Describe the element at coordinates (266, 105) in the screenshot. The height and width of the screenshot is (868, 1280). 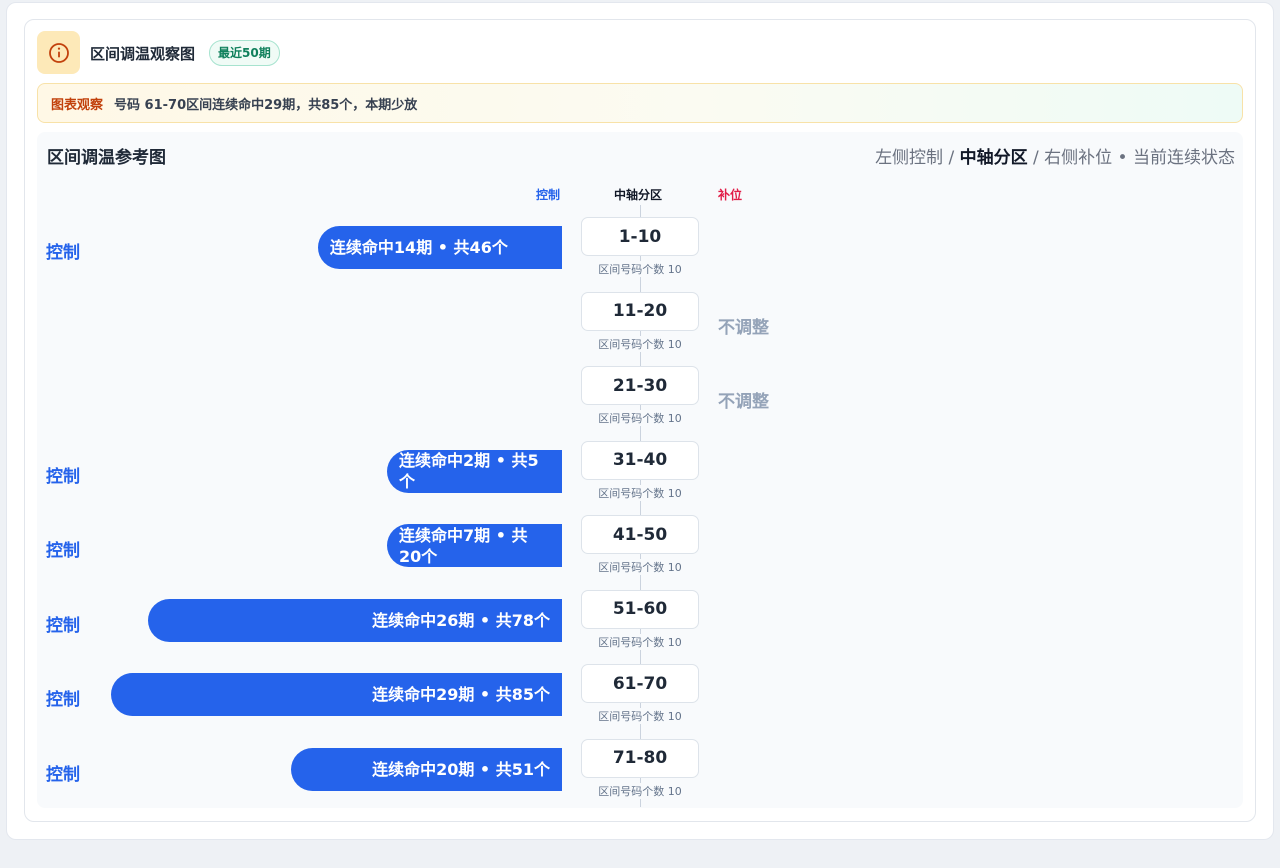
I see `observation-text: 号码 61-70区间连续命中29期，共85个，本期少放` at that location.